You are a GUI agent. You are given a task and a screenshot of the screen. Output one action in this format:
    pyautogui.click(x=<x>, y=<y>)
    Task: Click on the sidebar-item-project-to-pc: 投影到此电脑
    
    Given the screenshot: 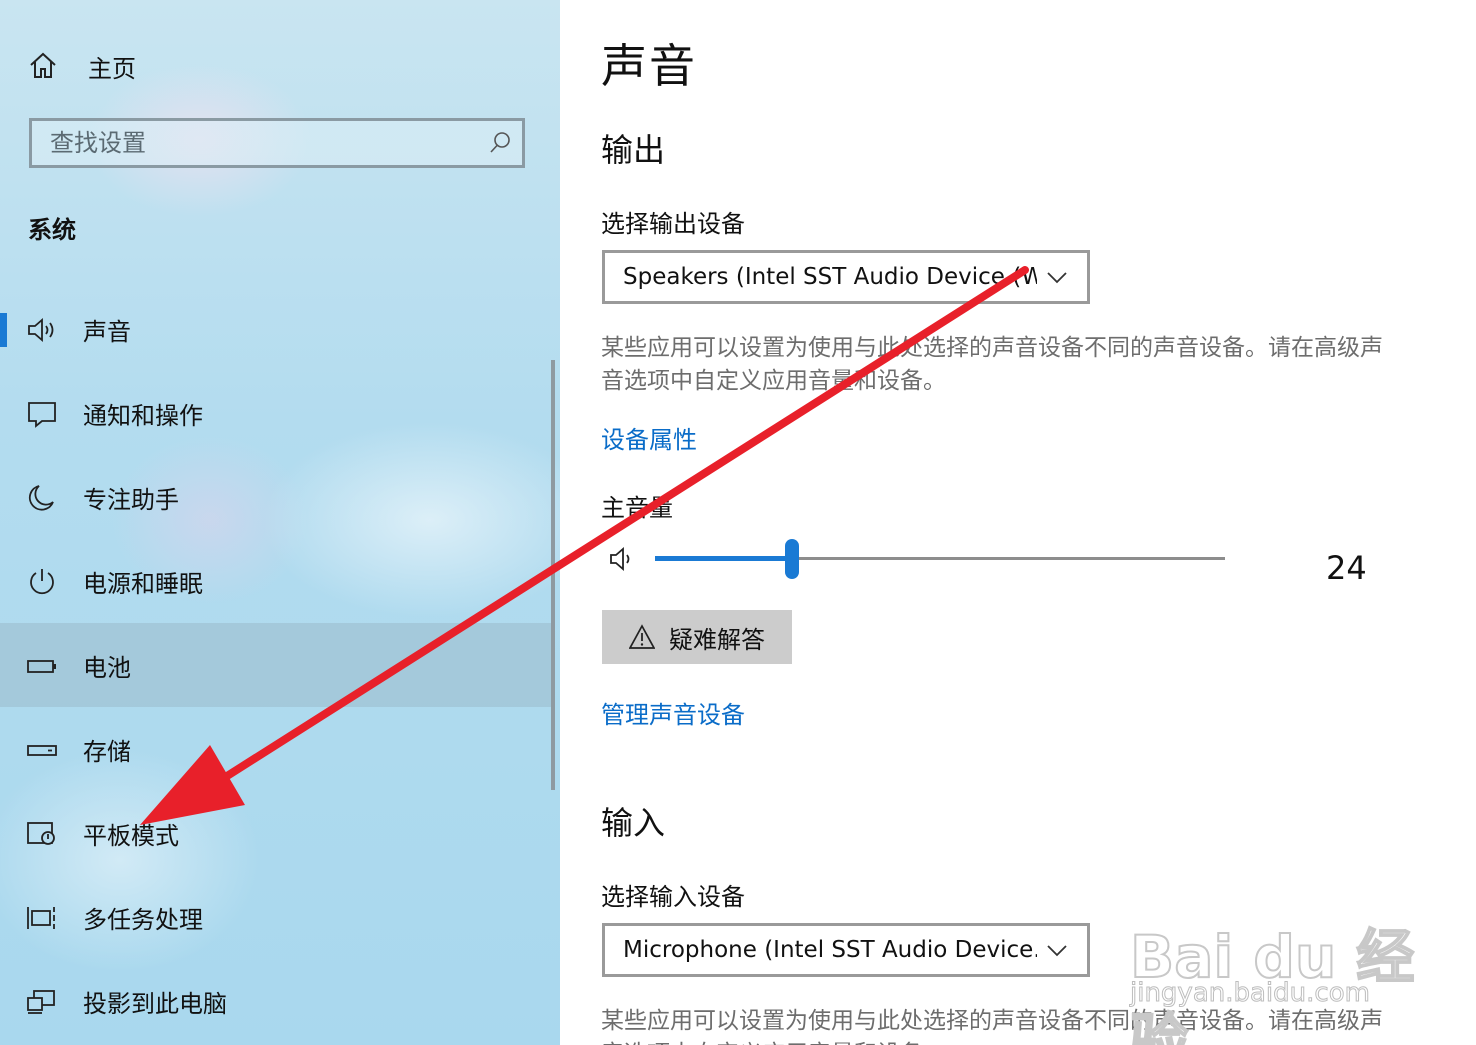 What is the action you would take?
    pyautogui.click(x=276, y=1001)
    